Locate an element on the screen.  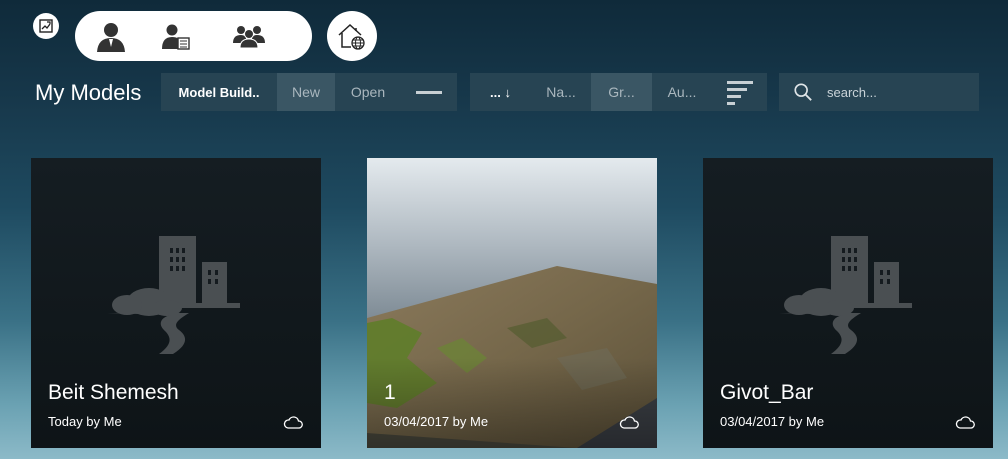
home-globe-button is located at coordinates (352, 36).